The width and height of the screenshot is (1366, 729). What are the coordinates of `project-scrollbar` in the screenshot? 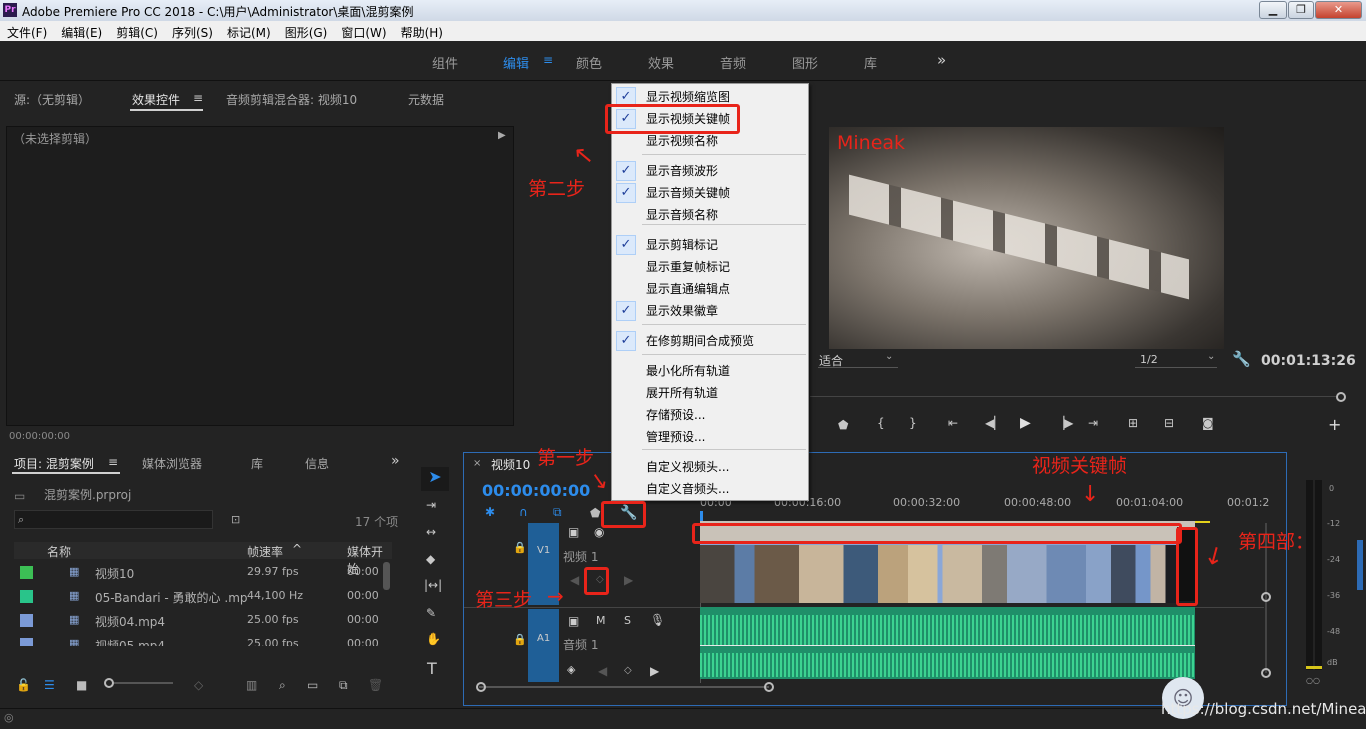 It's located at (386, 576).